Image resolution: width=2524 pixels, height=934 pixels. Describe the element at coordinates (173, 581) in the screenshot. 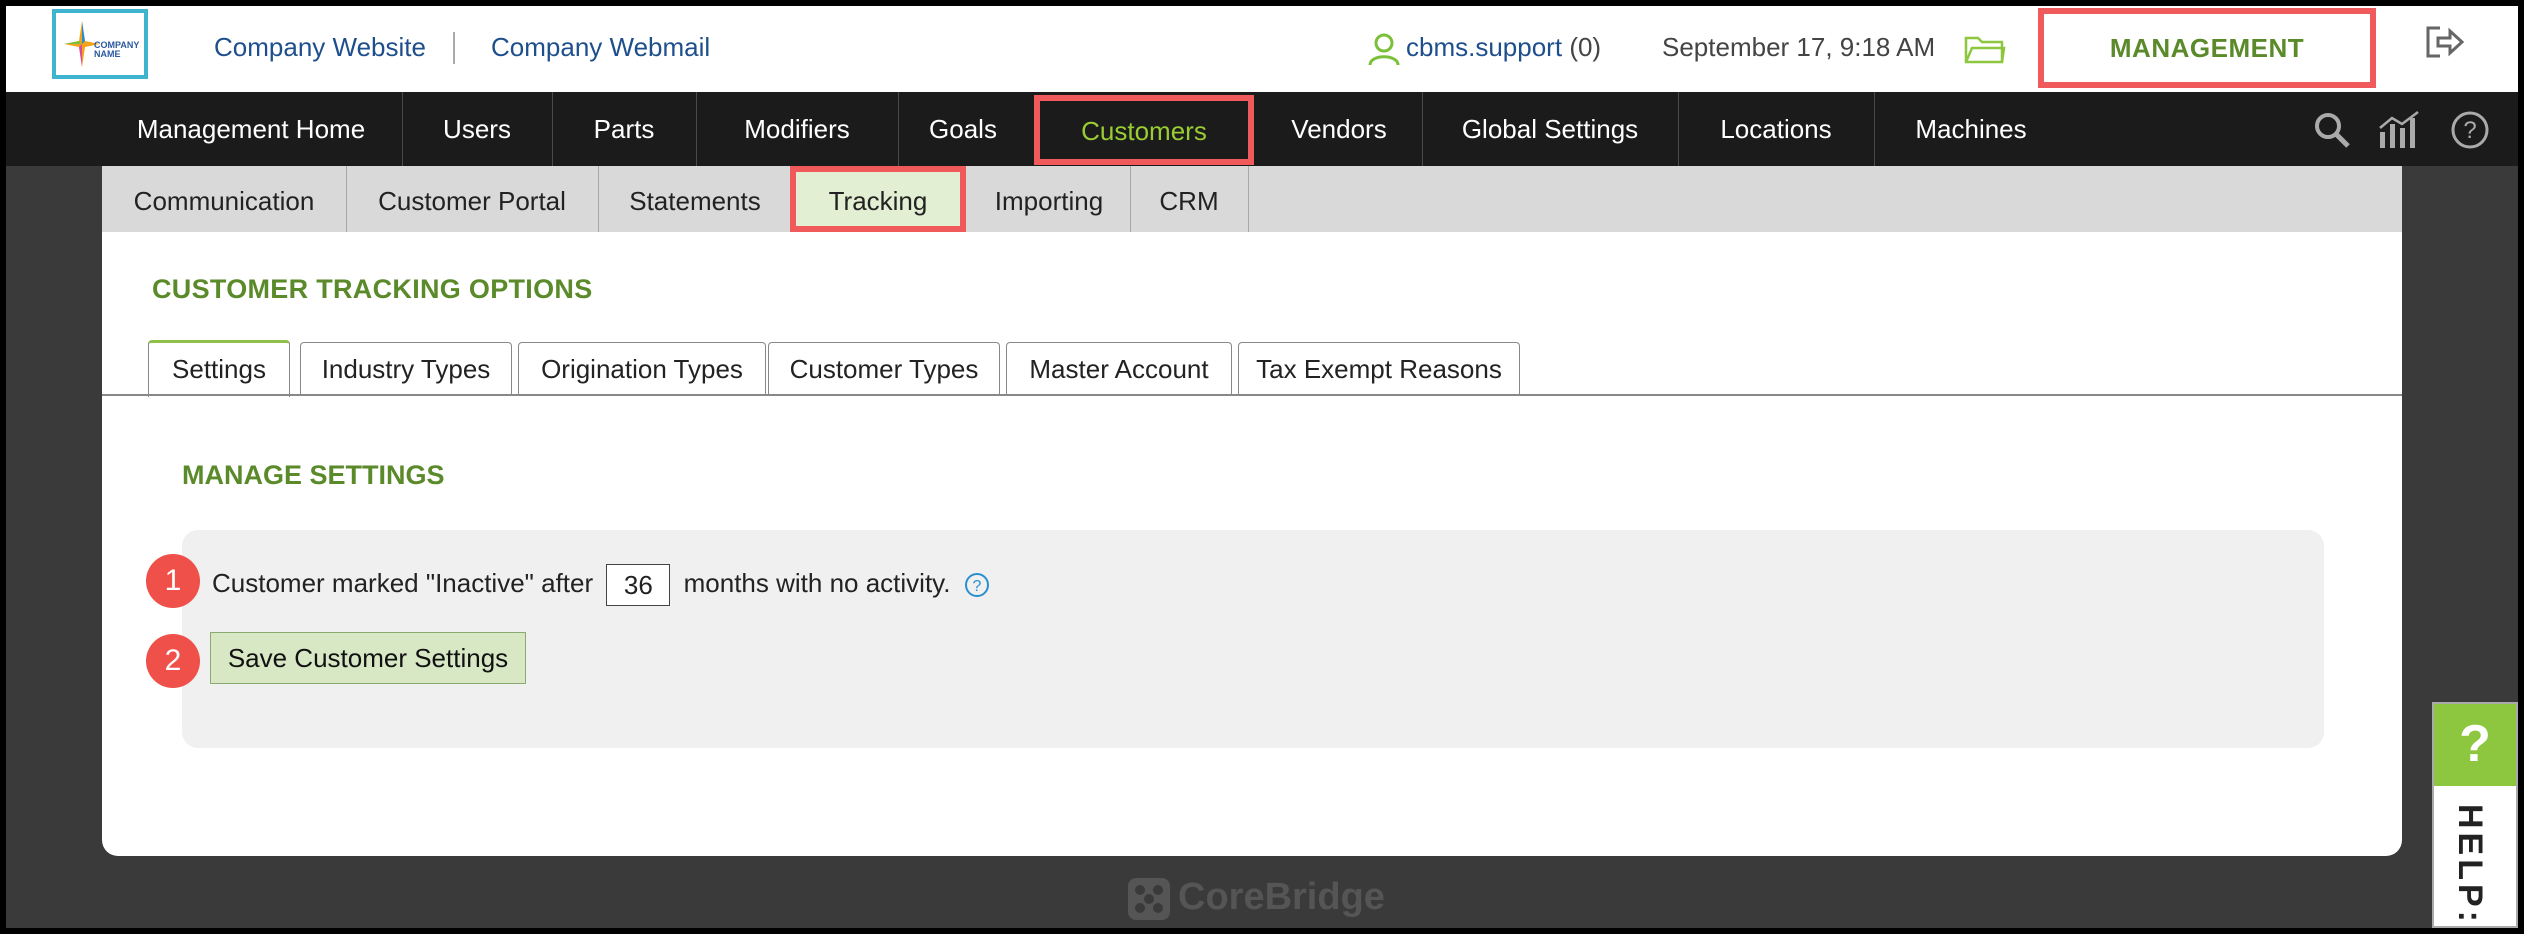

I see `step-badge-1: 1` at that location.